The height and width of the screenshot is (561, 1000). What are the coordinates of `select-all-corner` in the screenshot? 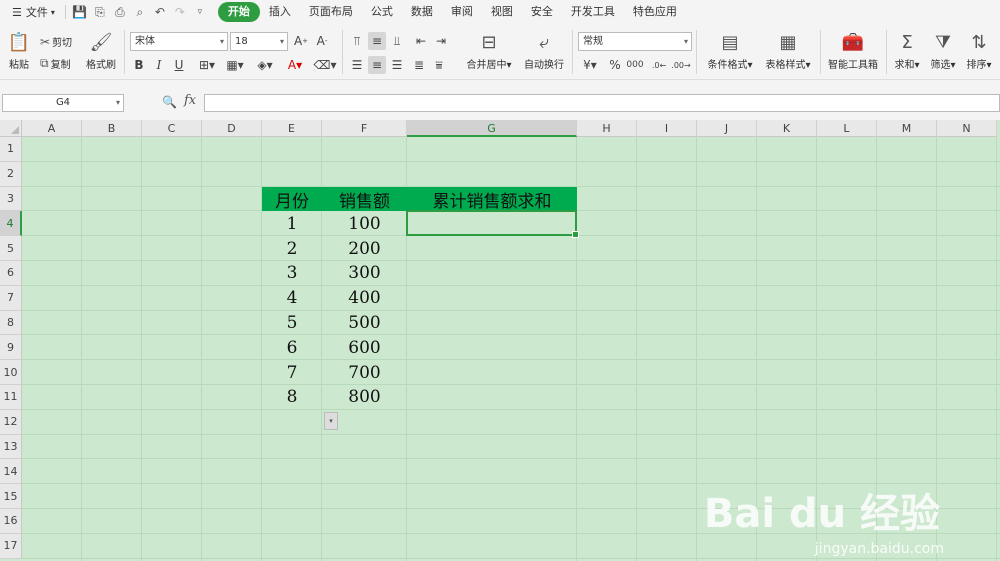 It's located at (11, 128).